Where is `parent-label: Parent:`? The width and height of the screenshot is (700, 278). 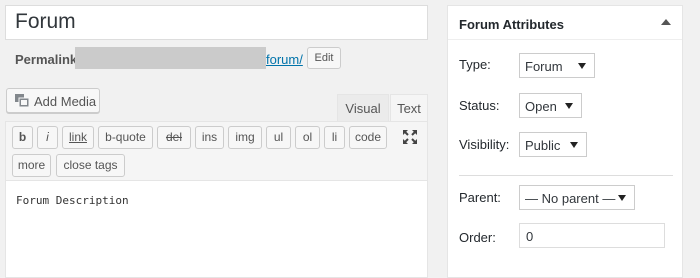
parent-label: Parent: is located at coordinates (480, 197).